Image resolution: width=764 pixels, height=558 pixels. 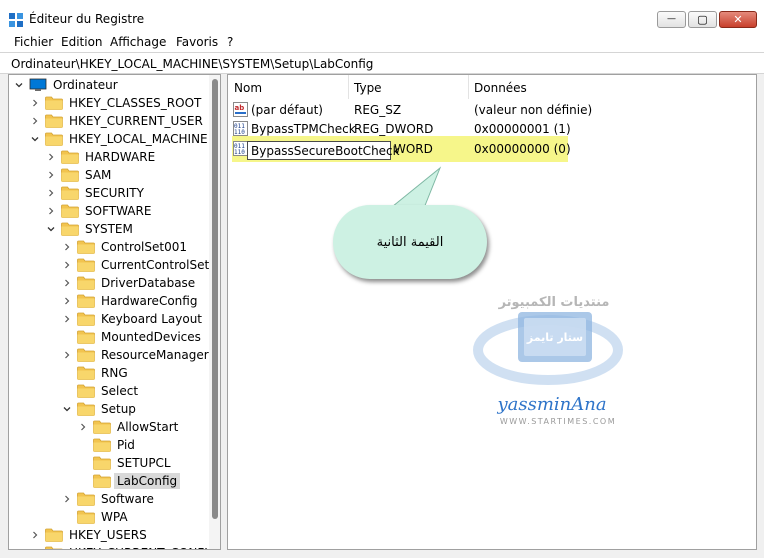 What do you see at coordinates (671, 19) in the screenshot?
I see `minimize-button: —` at bounding box center [671, 19].